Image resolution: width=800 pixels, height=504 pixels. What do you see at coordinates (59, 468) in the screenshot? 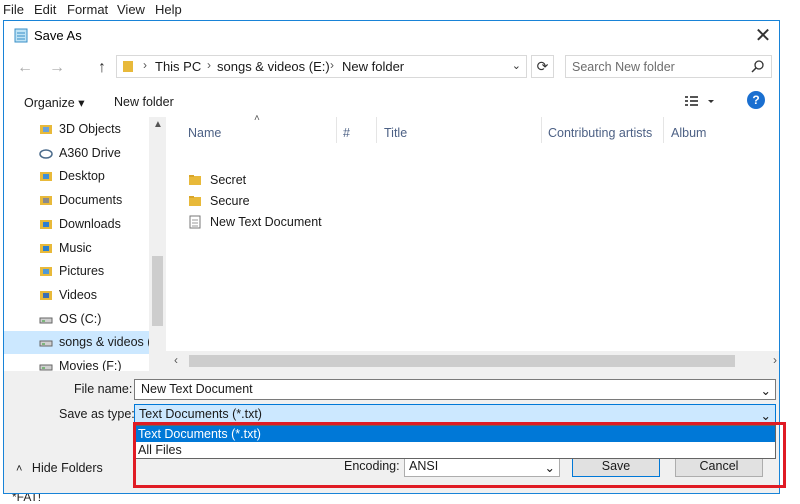
I see `hide-folders-button: ˄ Hide Folders` at bounding box center [59, 468].